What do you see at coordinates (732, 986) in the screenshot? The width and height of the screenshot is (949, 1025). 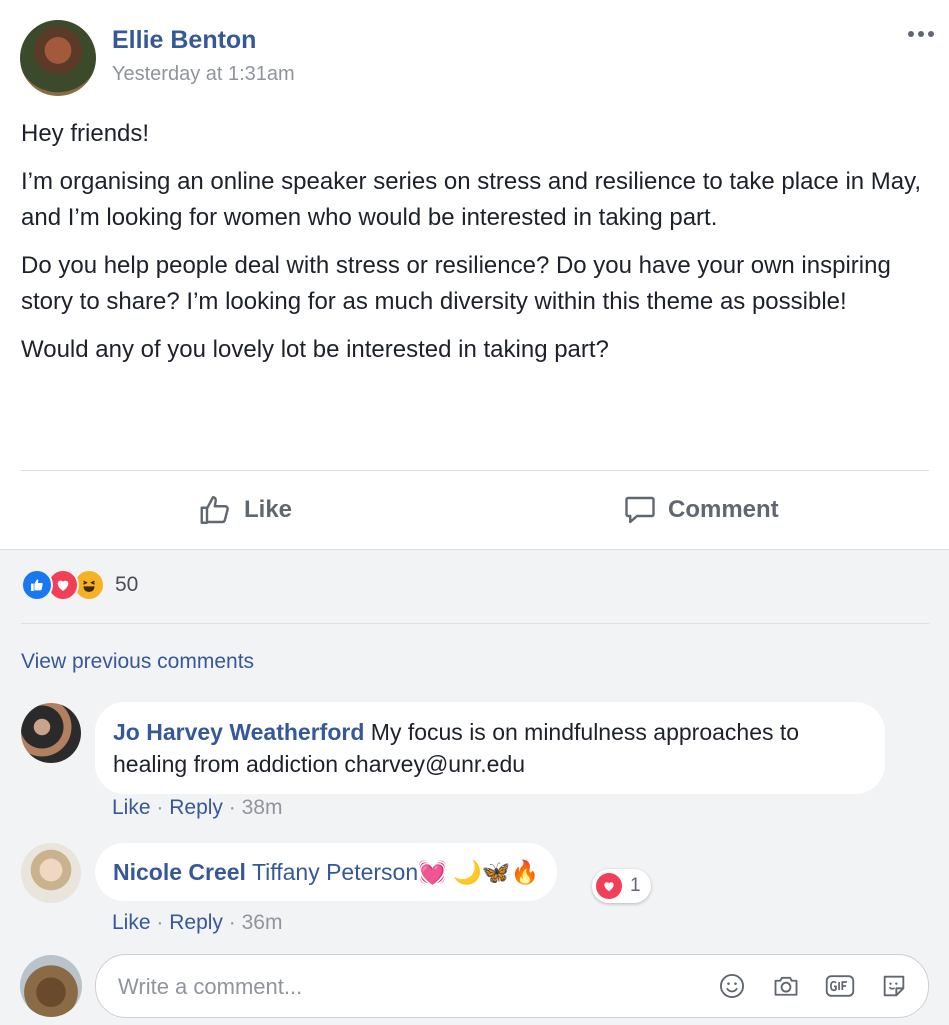 I see `emoji-icon` at bounding box center [732, 986].